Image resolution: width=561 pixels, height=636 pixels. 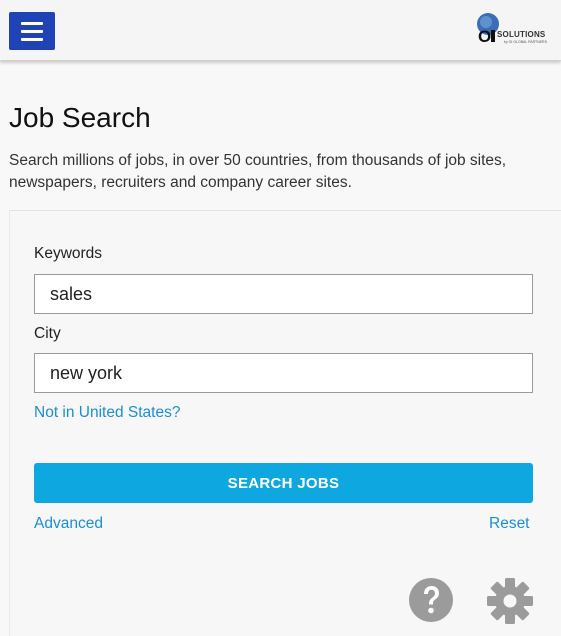 I want to click on keywords-label: Keywords, so click(x=68, y=253).